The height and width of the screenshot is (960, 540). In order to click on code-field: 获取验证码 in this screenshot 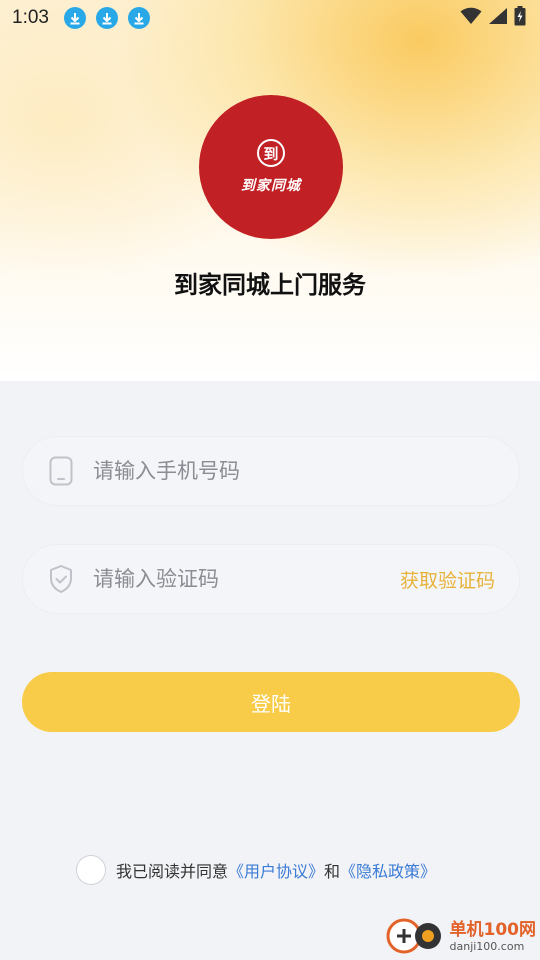, I will do `click(271, 579)`.